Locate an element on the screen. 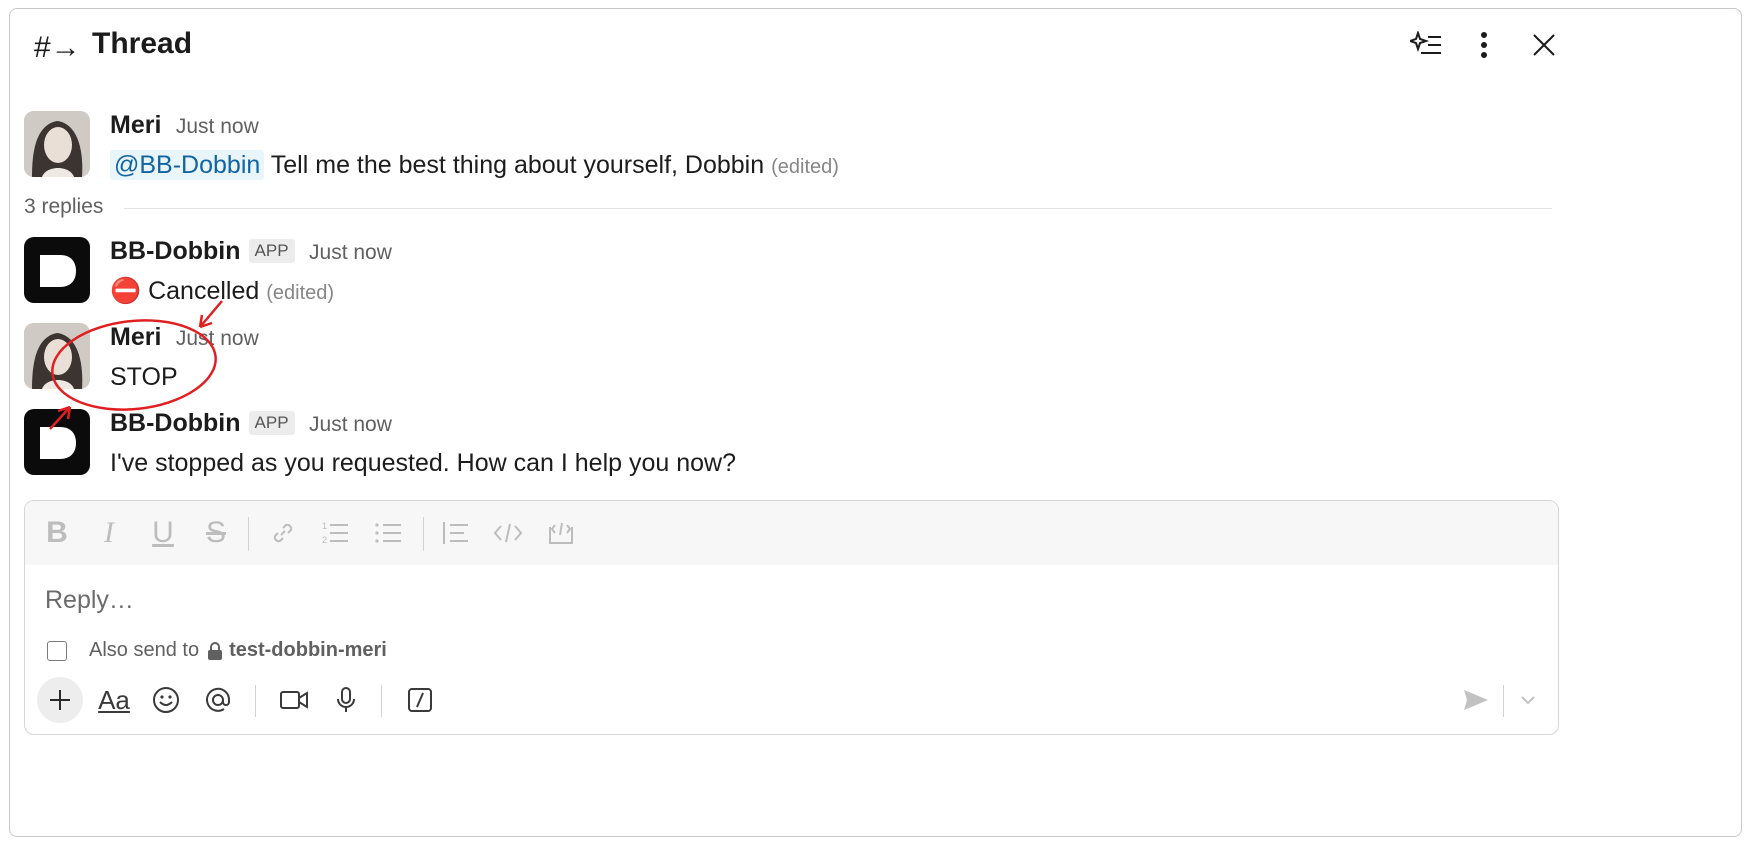 The height and width of the screenshot is (850, 1746). ordered-list-button: 12 is located at coordinates (335, 533).